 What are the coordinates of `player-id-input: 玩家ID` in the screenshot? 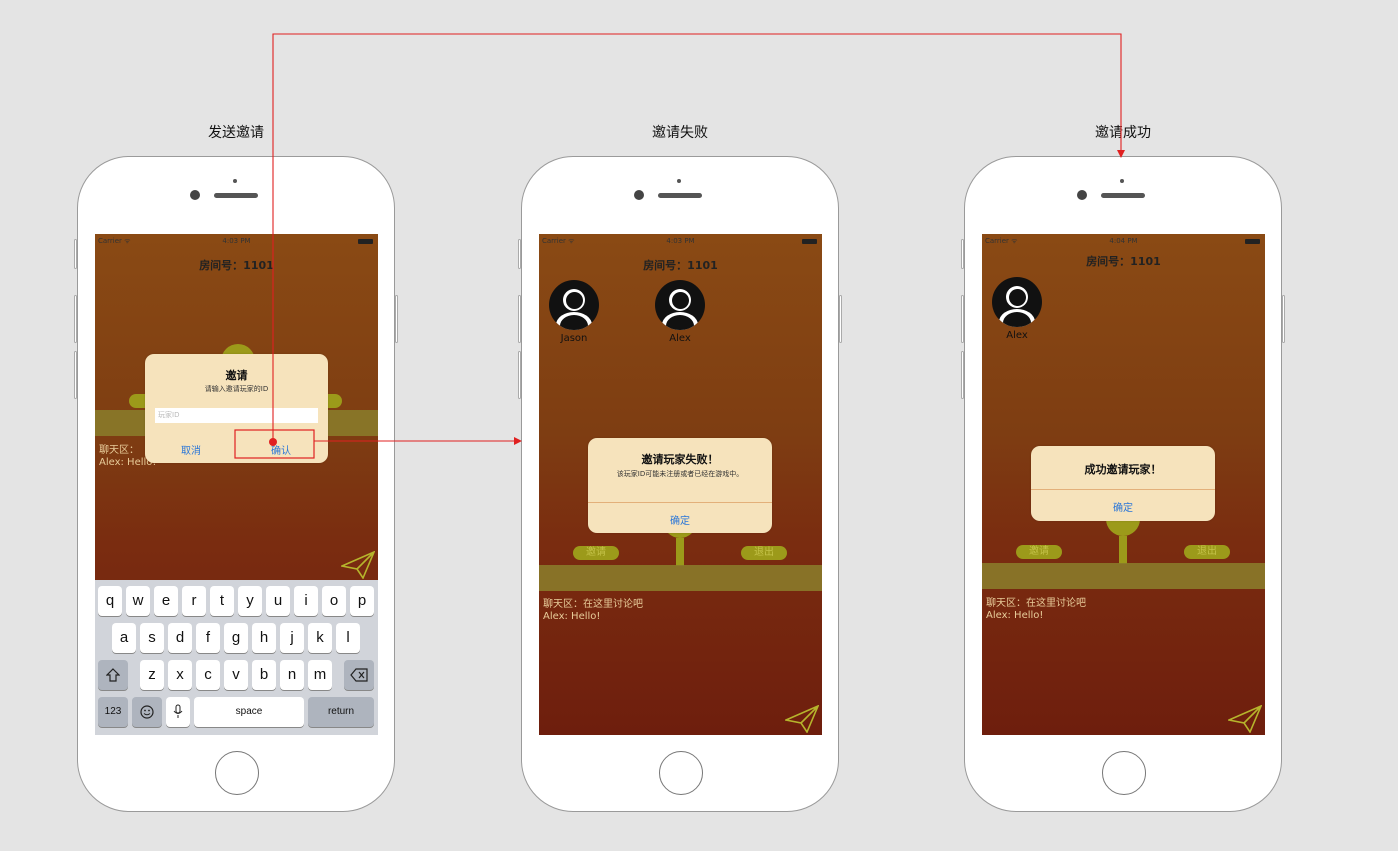 It's located at (236, 415).